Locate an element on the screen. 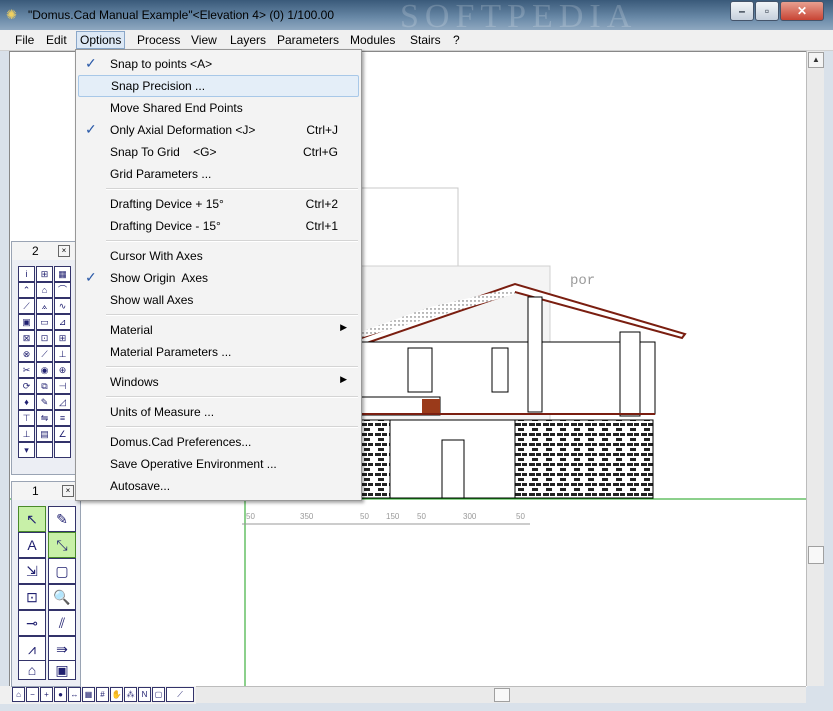 This screenshot has width=833, height=711. close-button: ✕ is located at coordinates (802, 11).